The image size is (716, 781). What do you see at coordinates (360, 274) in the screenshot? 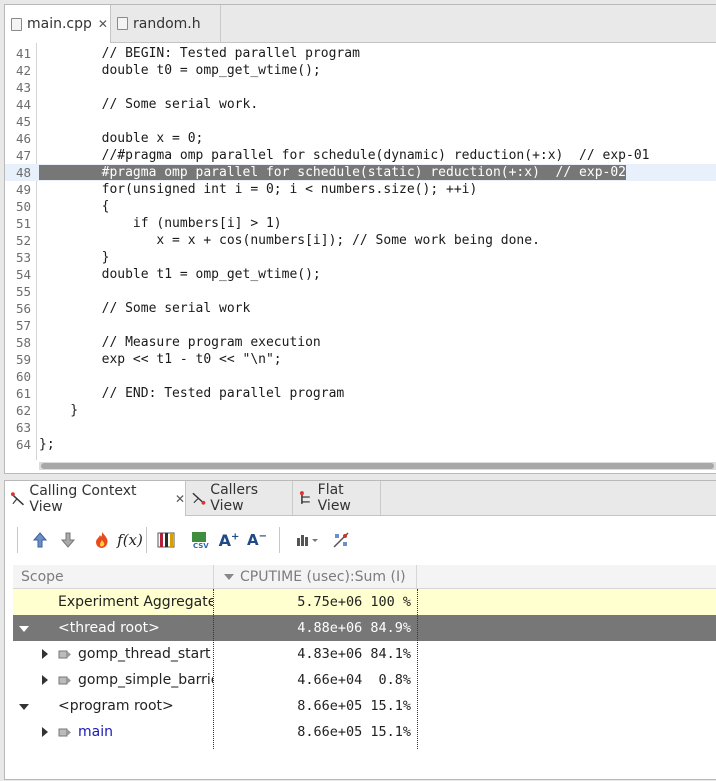
I see `code-line: 54 double t1 = omp_get_wtime();` at bounding box center [360, 274].